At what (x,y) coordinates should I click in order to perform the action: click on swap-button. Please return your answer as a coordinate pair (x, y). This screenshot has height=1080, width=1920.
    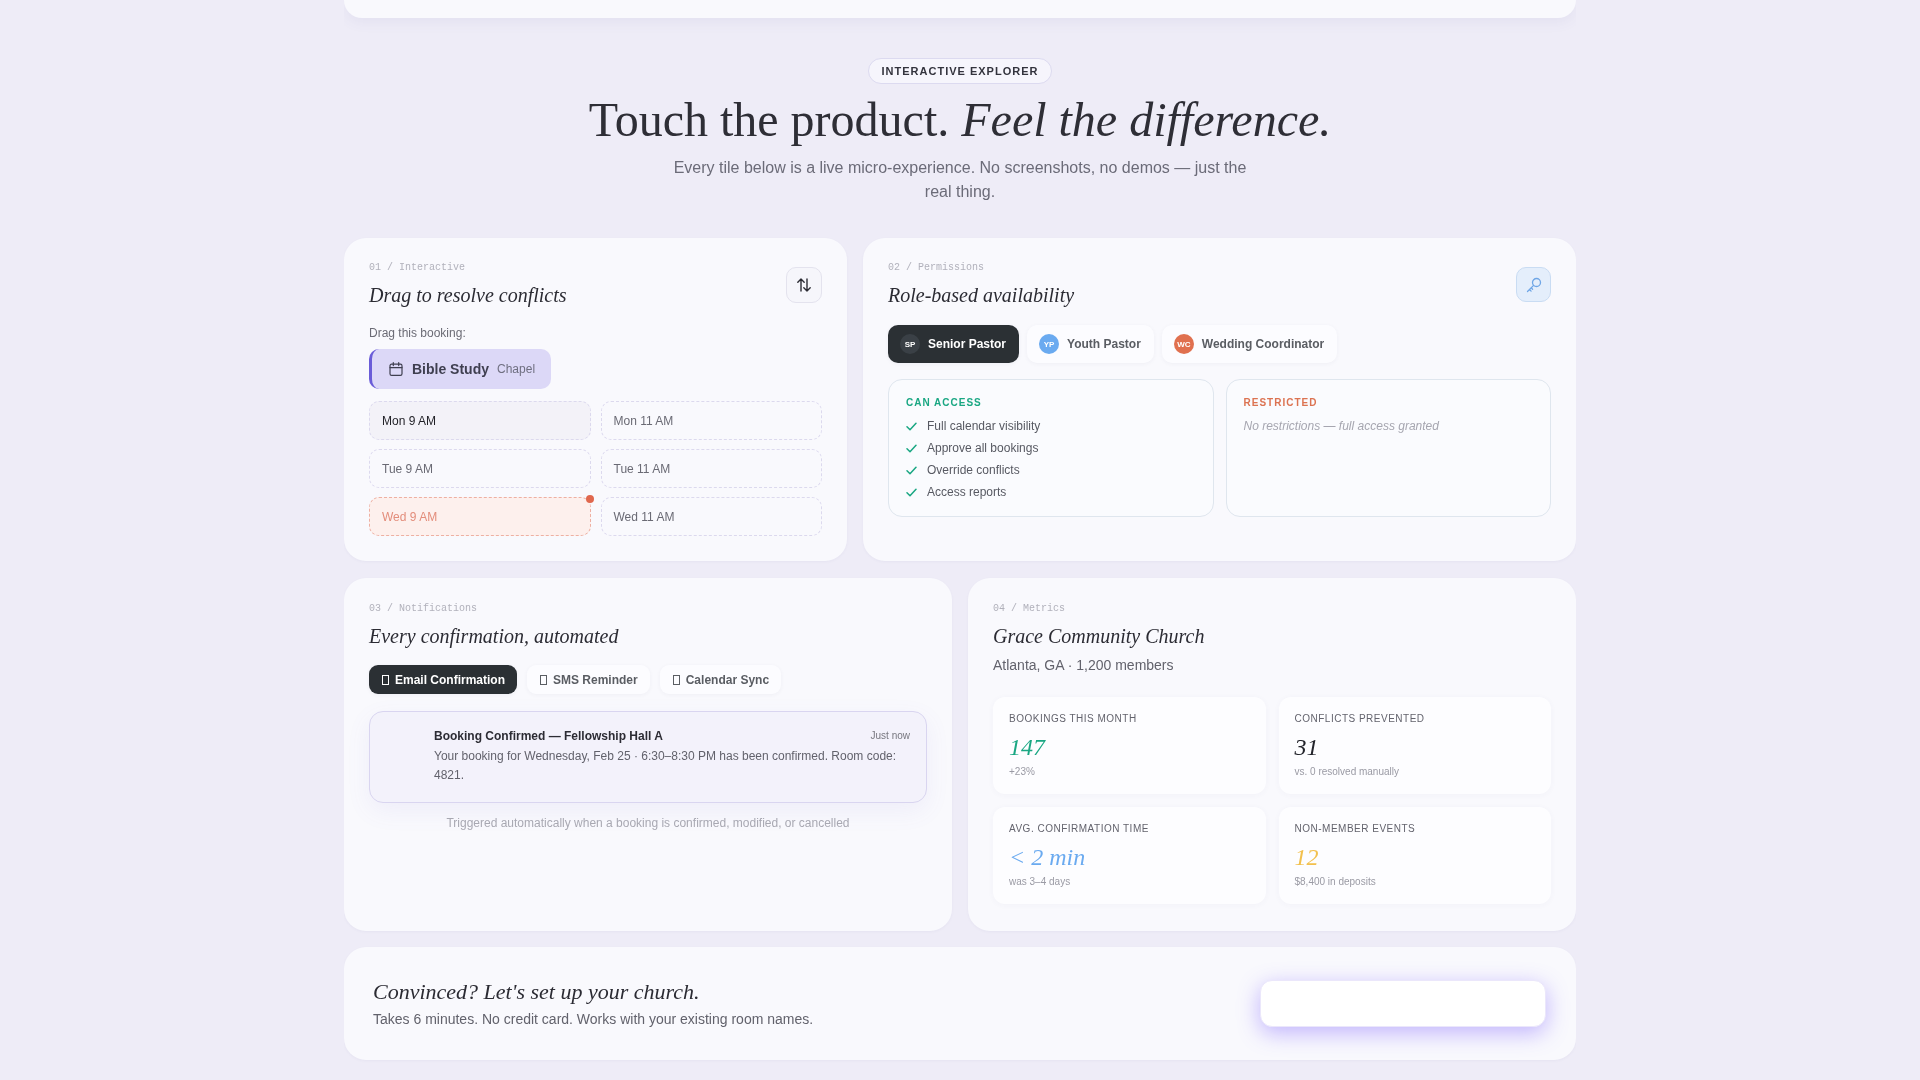
    Looking at the image, I should click on (804, 285).